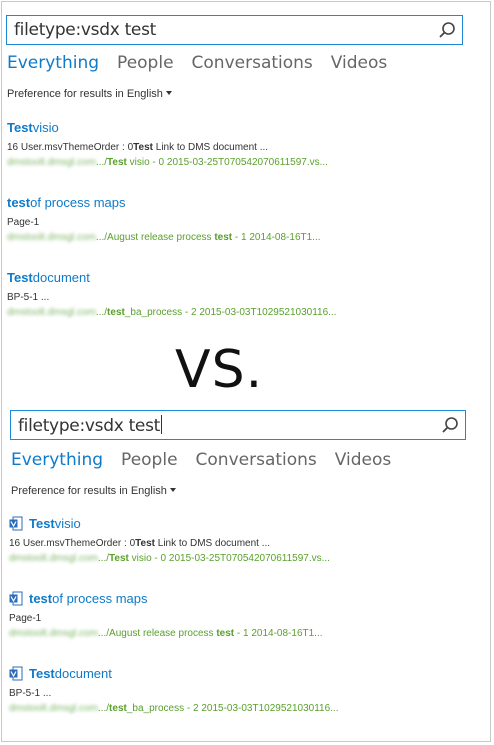 Image resolution: width=494 pixels, height=745 pixels. I want to click on vs-separator: VS., so click(219, 370).